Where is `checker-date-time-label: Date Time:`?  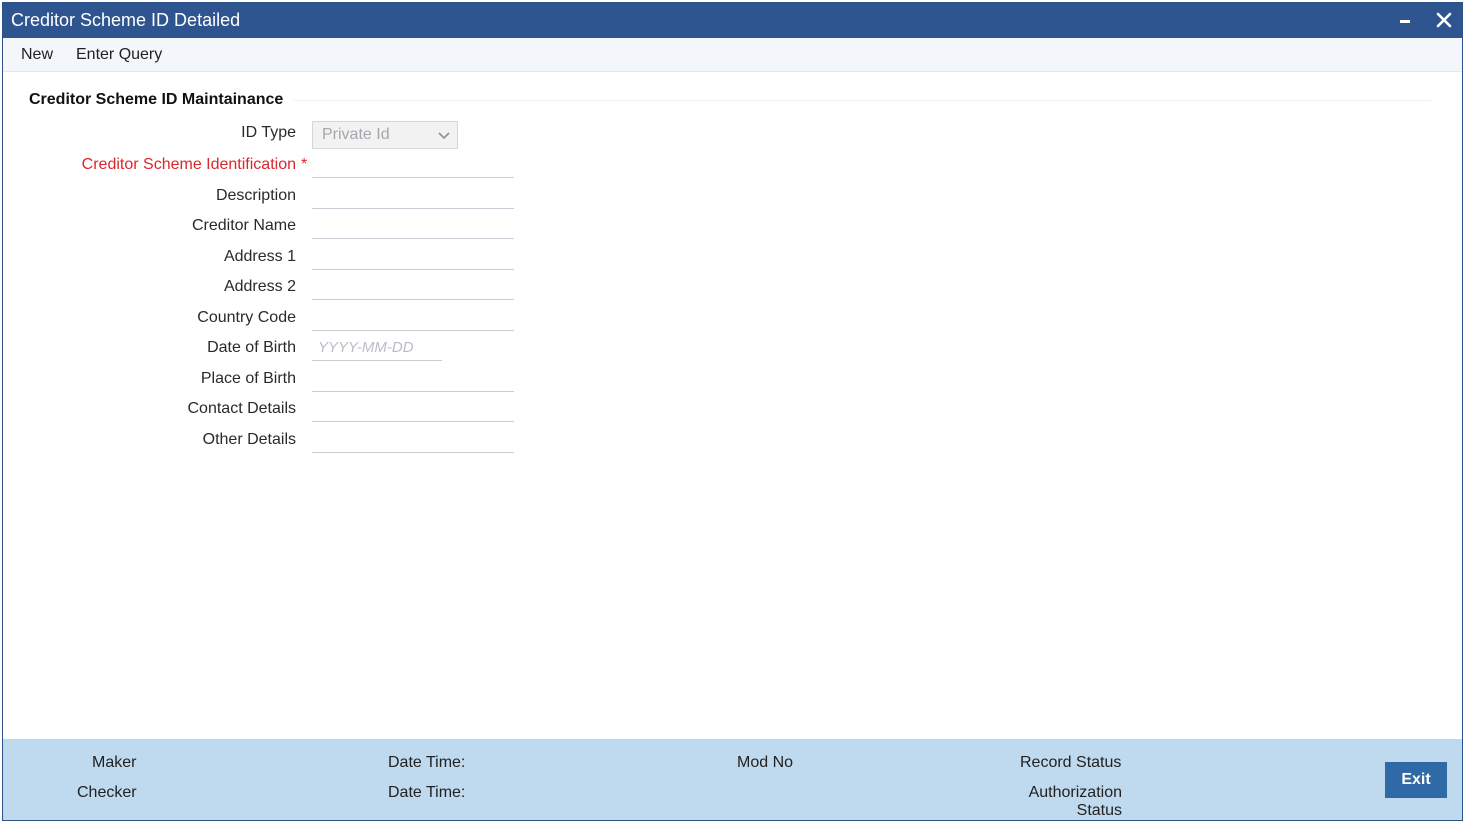 checker-date-time-label: Date Time: is located at coordinates (427, 792).